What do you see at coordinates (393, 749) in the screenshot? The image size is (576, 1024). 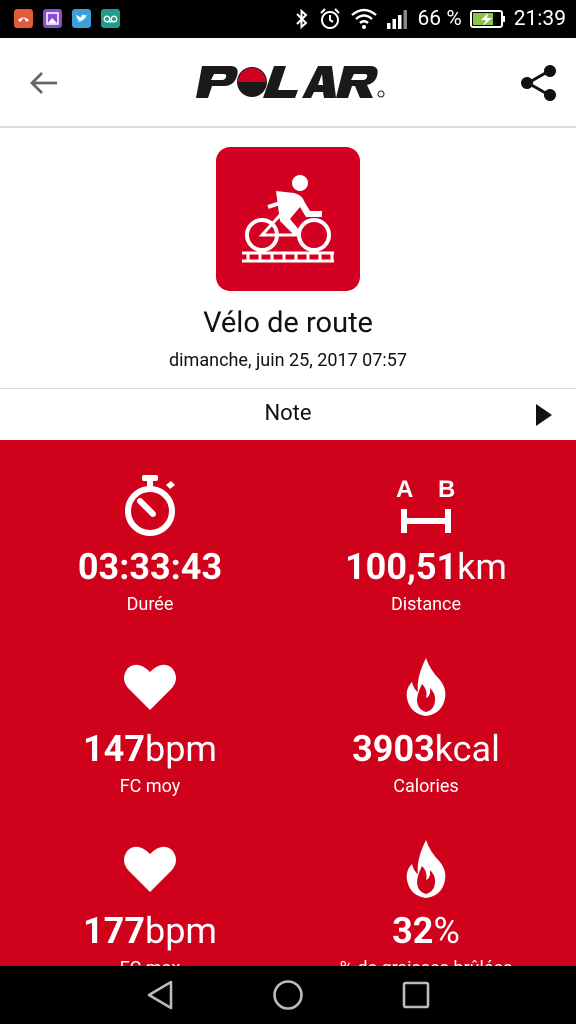 I see `stat-value: 3903` at bounding box center [393, 749].